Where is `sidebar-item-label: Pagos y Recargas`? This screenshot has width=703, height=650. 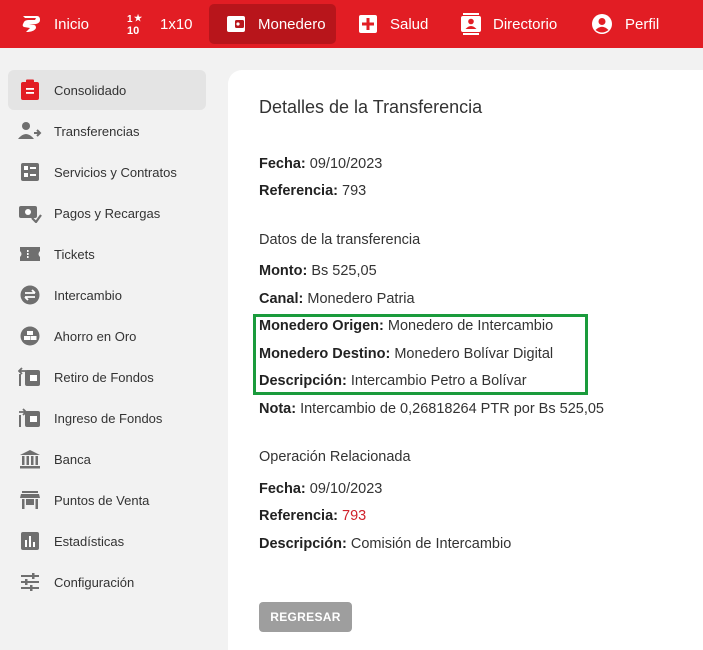
sidebar-item-label: Pagos y Recargas is located at coordinates (107, 213).